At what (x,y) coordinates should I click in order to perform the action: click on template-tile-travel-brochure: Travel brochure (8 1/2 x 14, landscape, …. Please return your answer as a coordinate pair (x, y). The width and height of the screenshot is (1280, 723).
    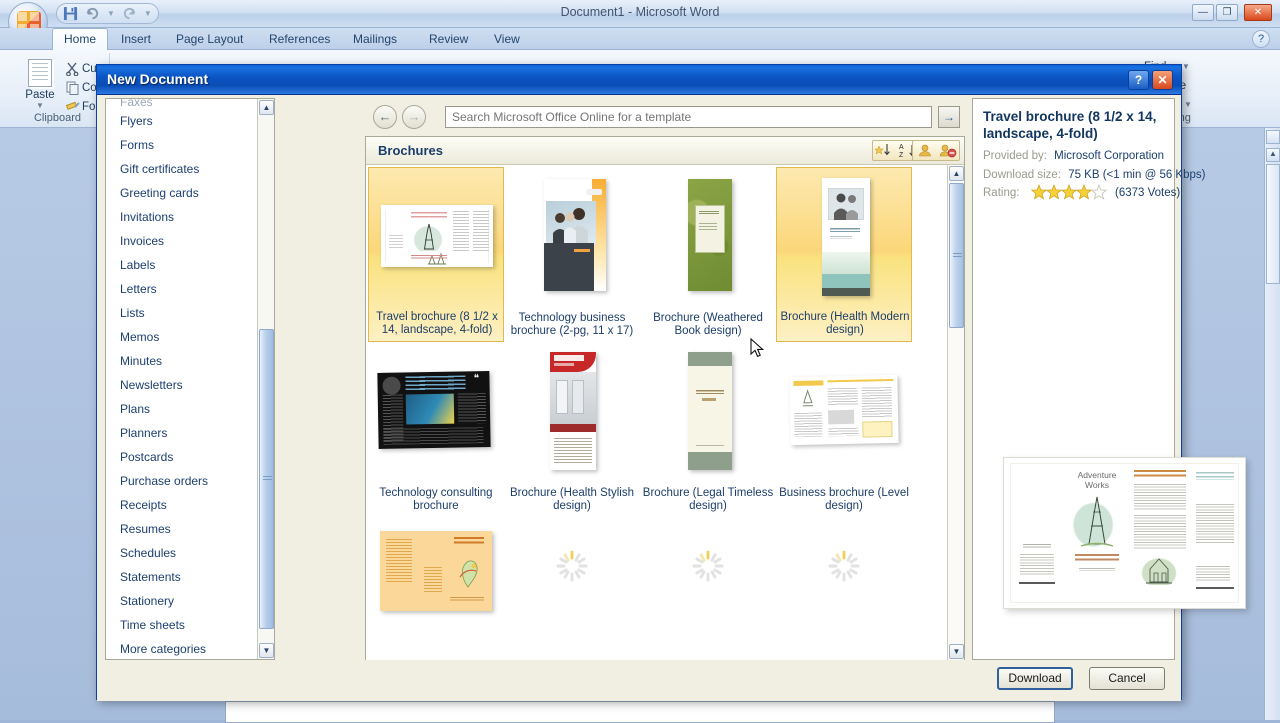
    Looking at the image, I should click on (436, 254).